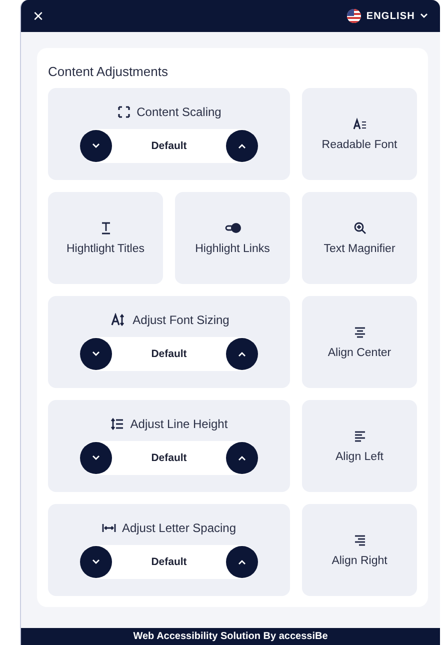 This screenshot has width=448, height=645. What do you see at coordinates (359, 238) in the screenshot?
I see `adjustment-toggle: Text Magnifier` at bounding box center [359, 238].